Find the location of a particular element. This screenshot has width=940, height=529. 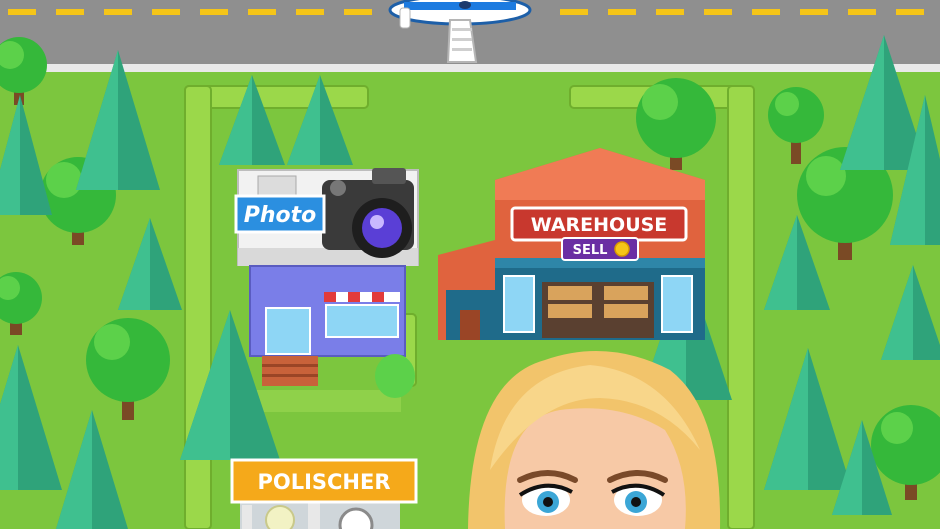

warehouse-sign-label: WAREHOUSE is located at coordinates (599, 225).